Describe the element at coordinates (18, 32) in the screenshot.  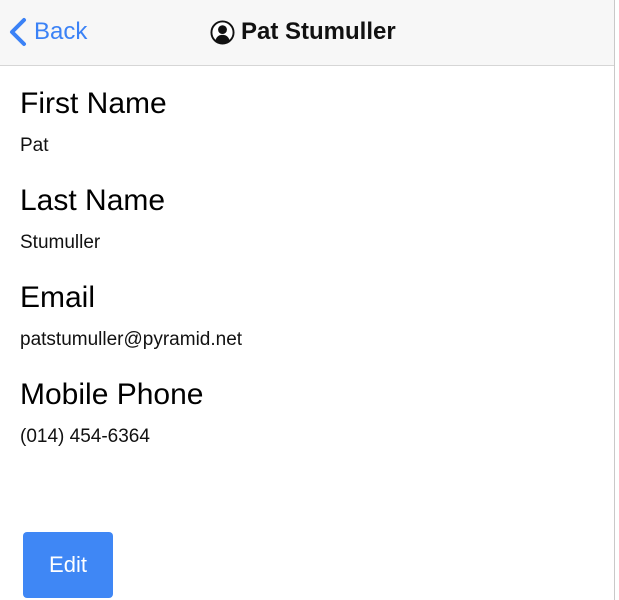
I see `chevron-left-icon` at that location.